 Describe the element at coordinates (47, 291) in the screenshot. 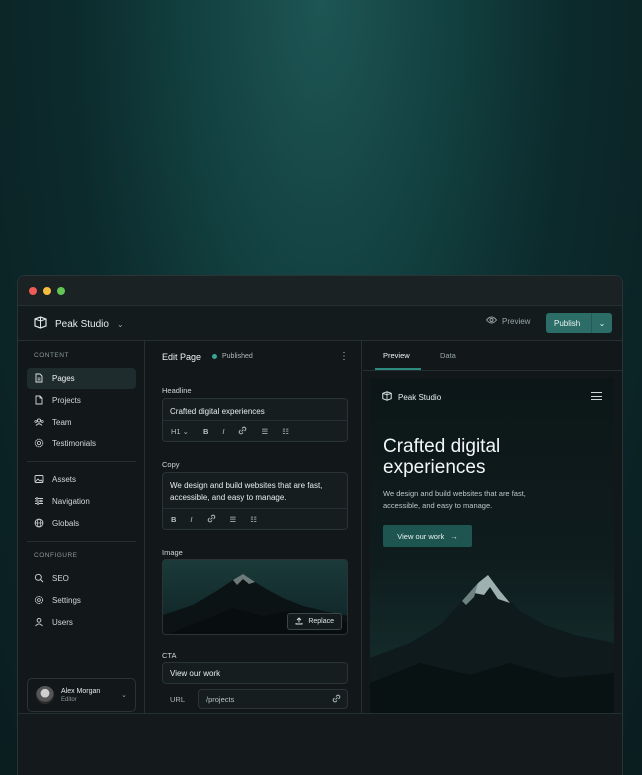

I see `minimize-window-button` at that location.